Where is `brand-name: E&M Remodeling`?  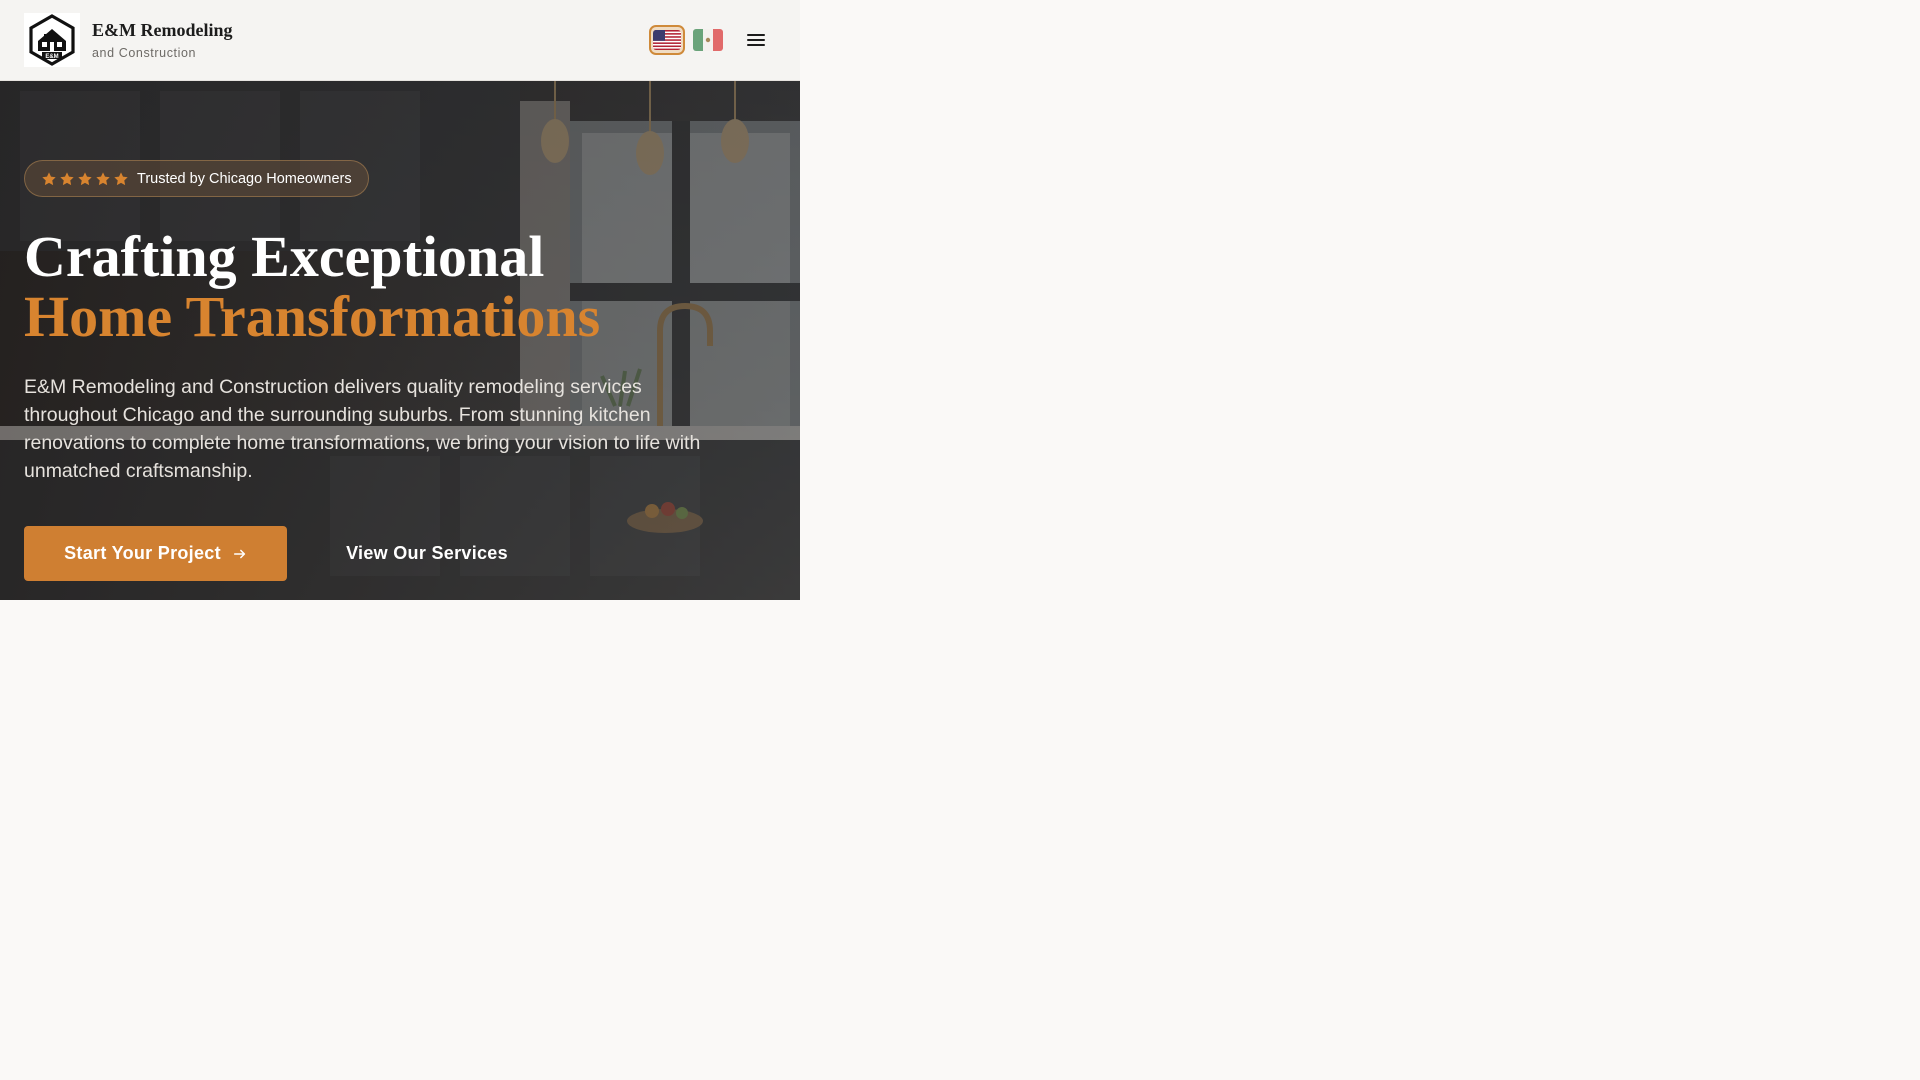 brand-name: E&M Remodeling is located at coordinates (162, 30).